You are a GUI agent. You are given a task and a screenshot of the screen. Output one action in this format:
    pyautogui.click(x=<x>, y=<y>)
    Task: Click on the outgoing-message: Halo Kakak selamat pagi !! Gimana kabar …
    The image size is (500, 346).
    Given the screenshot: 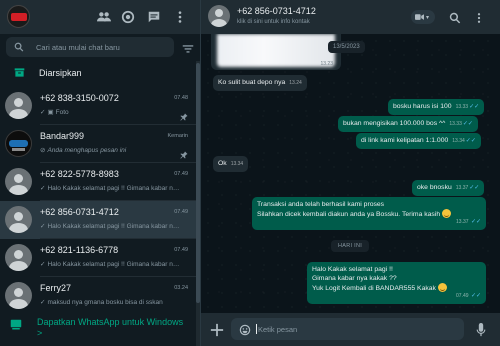 What is the action you would take?
    pyautogui.click(x=396, y=283)
    